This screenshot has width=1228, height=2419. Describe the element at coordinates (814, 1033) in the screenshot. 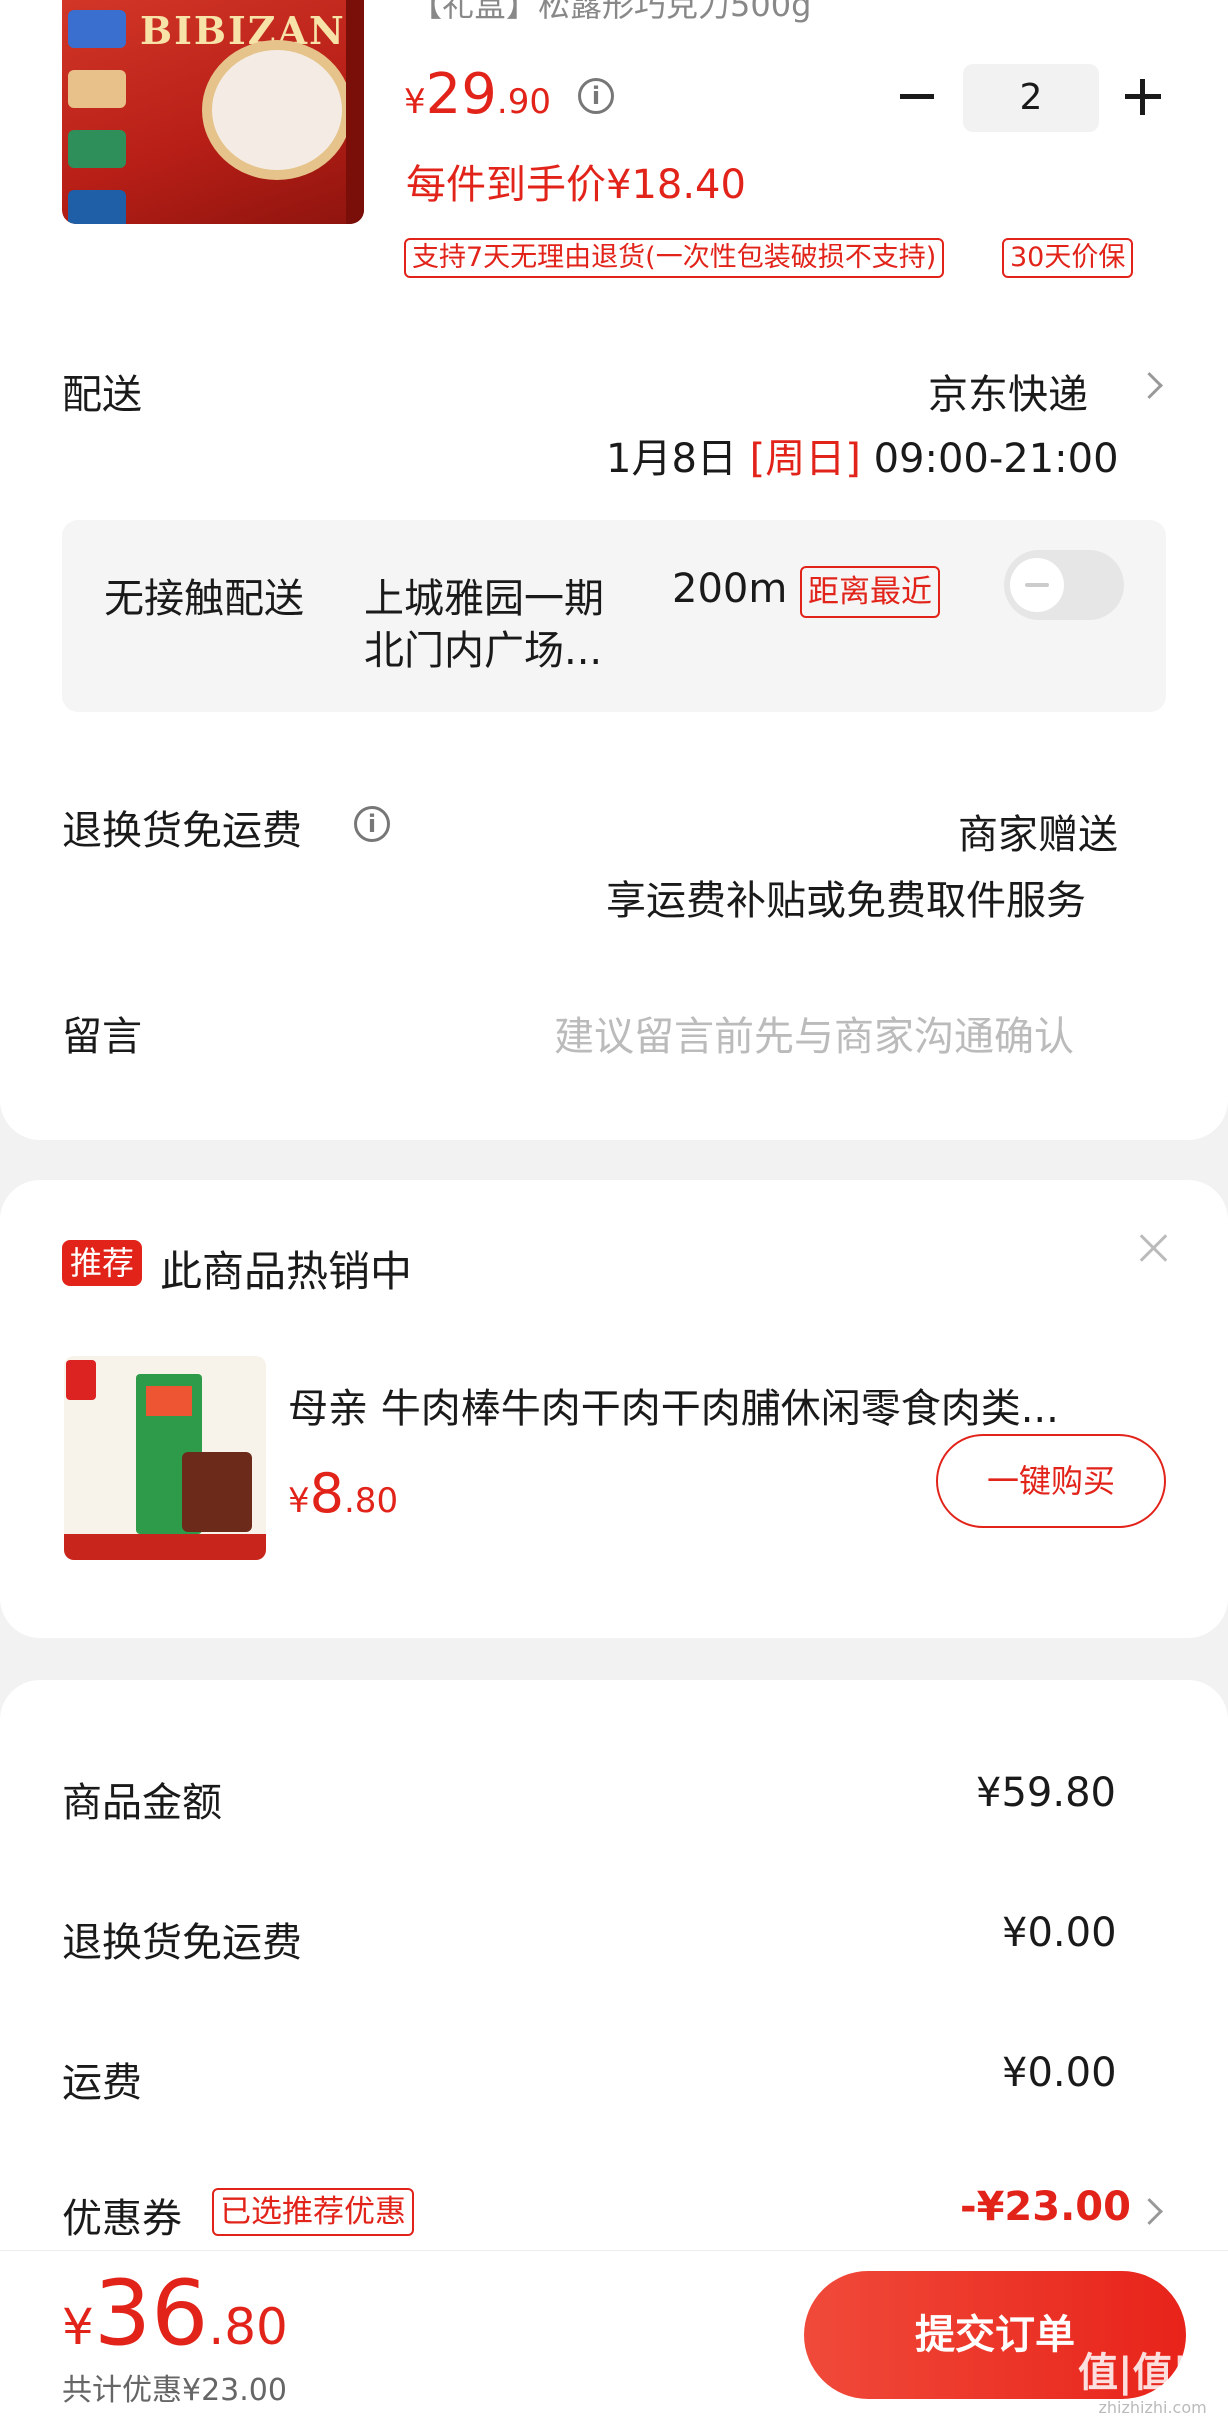

I see `message-input: 建议留言前先与商家沟通确认` at that location.